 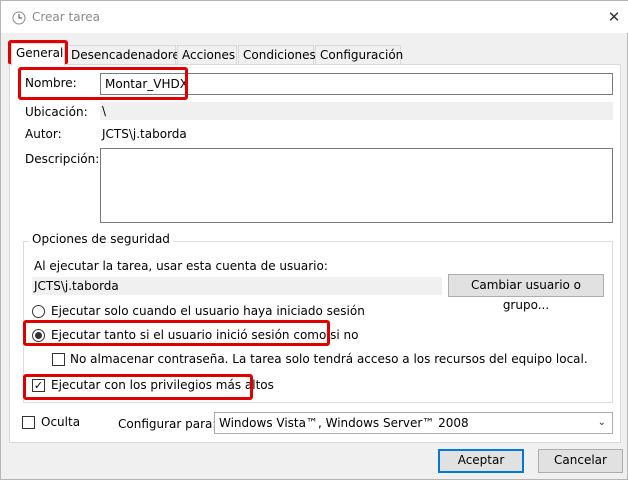 What do you see at coordinates (481, 461) in the screenshot?
I see `ok-button: Aceptar` at bounding box center [481, 461].